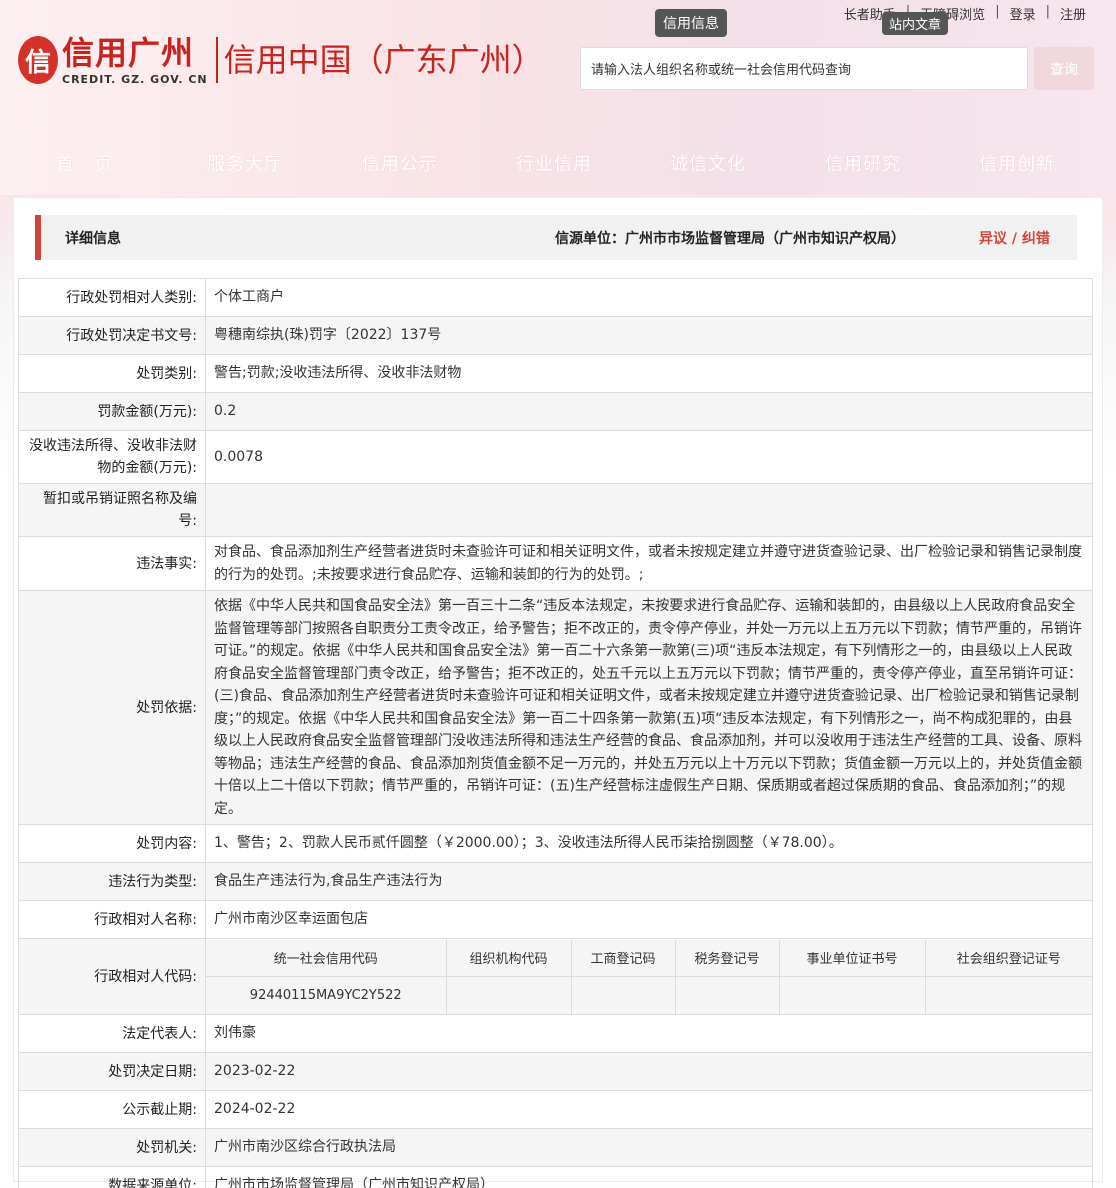  Describe the element at coordinates (128, 52) in the screenshot. I see `logo-cn: 信用广州` at that location.